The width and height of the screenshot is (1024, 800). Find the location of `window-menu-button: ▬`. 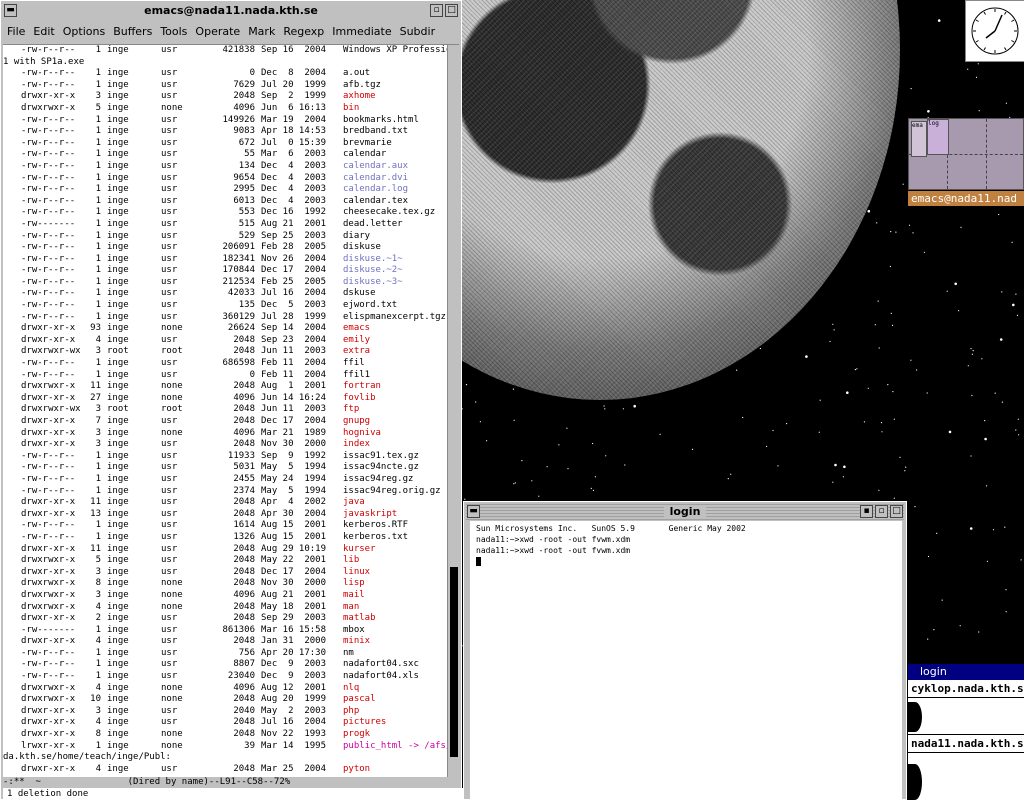

window-menu-button: ▬ is located at coordinates (473, 511).